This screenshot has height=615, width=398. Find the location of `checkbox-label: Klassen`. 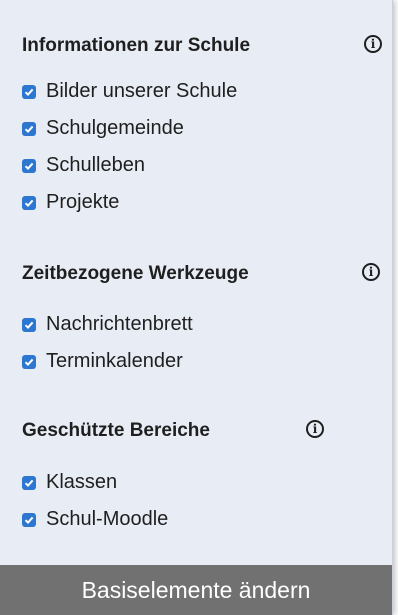

checkbox-label: Klassen is located at coordinates (82, 482).